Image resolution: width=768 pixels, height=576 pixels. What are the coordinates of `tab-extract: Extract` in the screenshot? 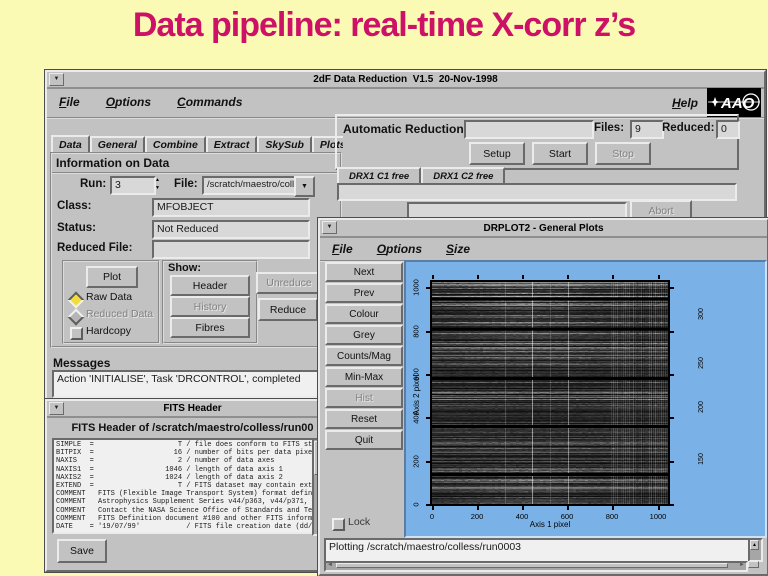 It's located at (231, 144).